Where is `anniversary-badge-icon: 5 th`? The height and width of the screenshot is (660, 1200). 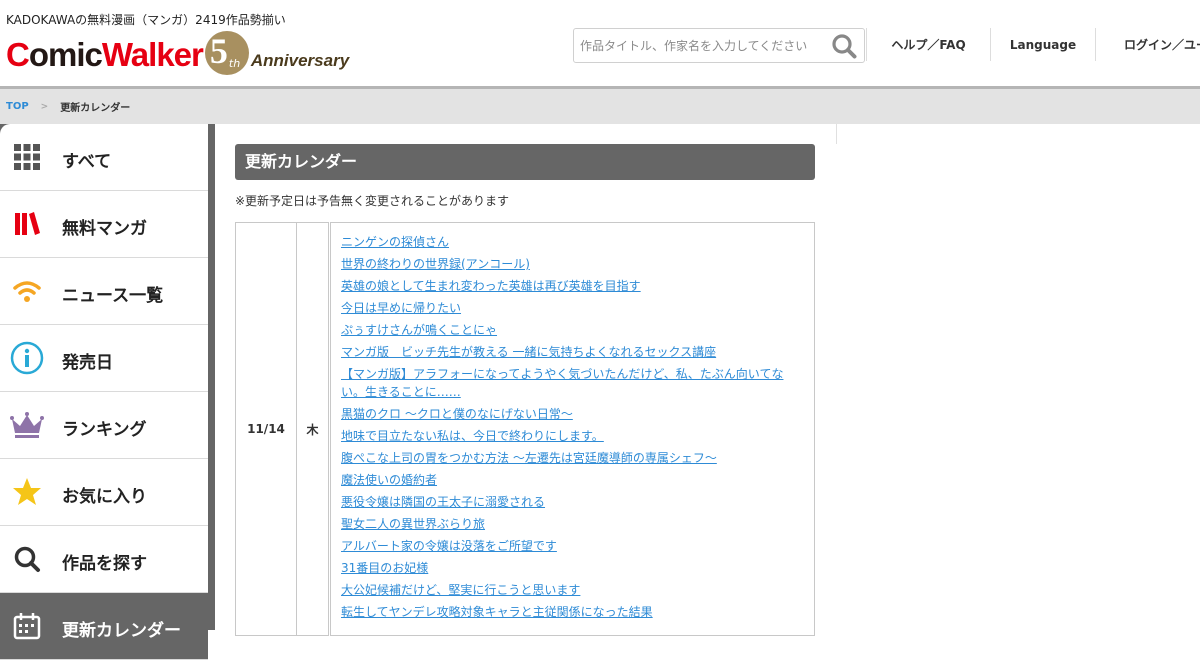 anniversary-badge-icon: 5 th is located at coordinates (226, 53).